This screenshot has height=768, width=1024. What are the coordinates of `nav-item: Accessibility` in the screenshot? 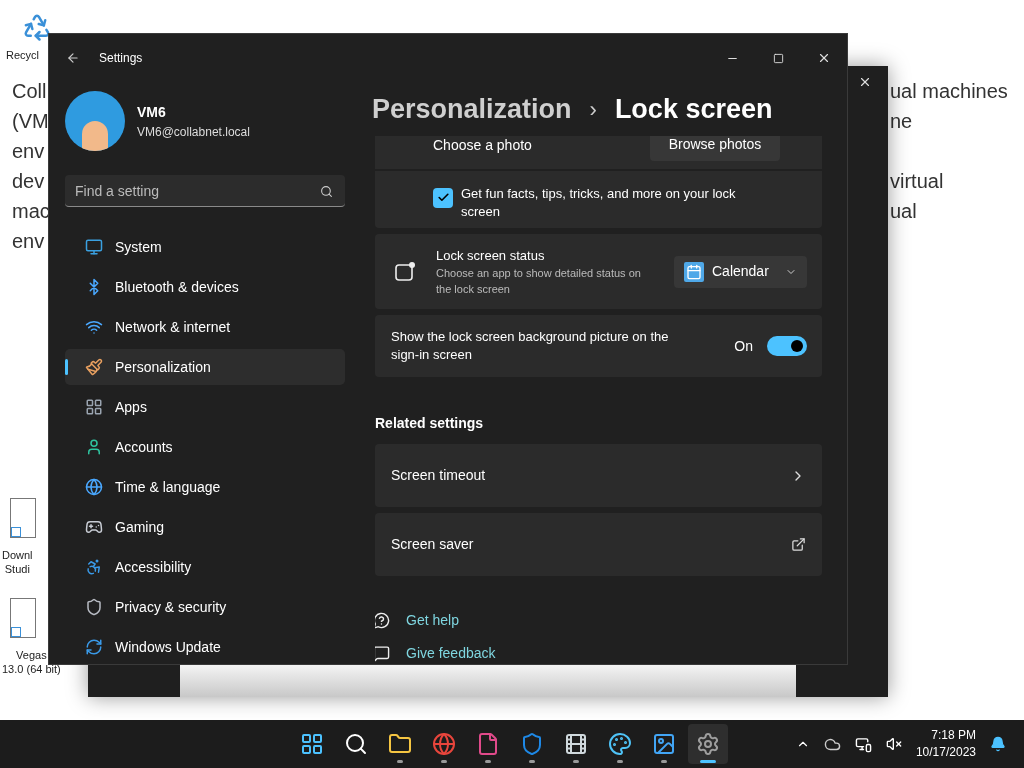 It's located at (205, 567).